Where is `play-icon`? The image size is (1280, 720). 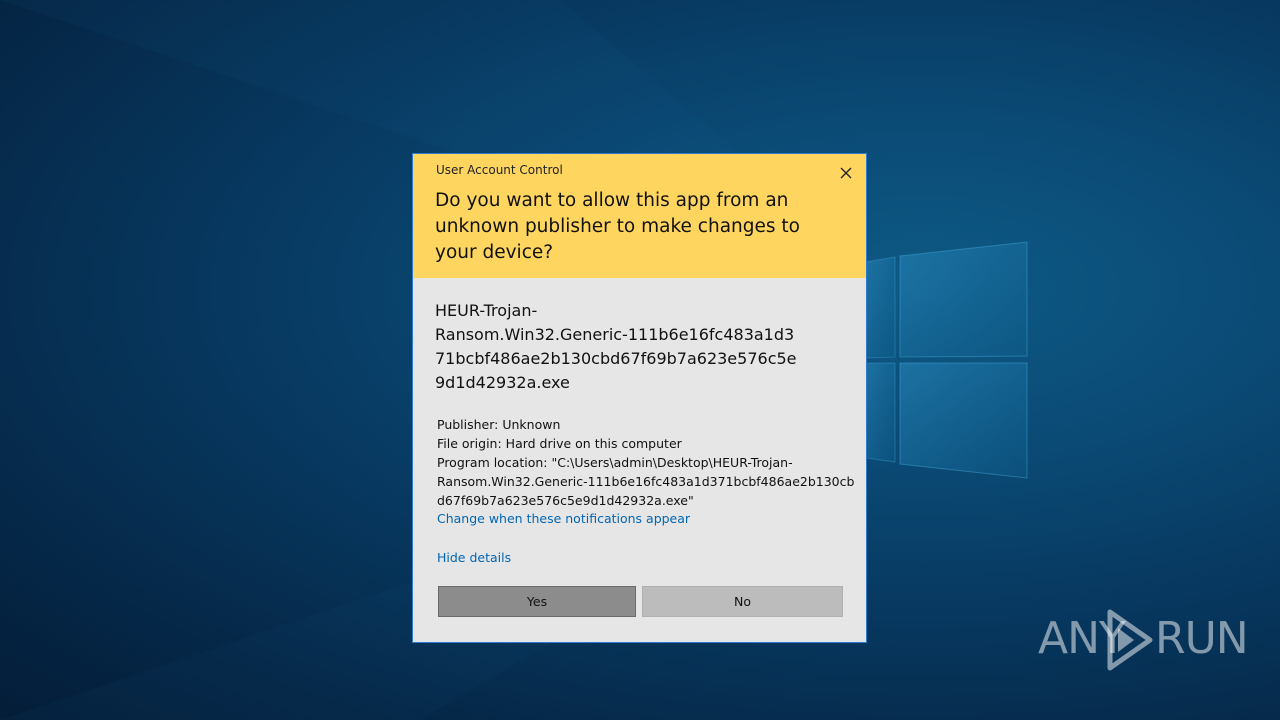
play-icon is located at coordinates (1130, 640).